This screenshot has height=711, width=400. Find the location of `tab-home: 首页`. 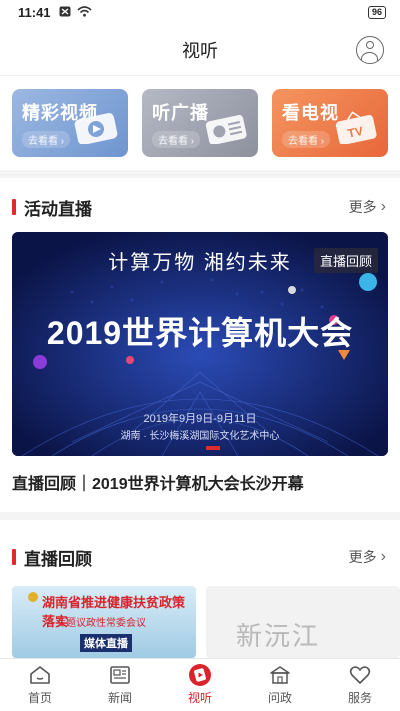

tab-home: 首页 is located at coordinates (40, 685).